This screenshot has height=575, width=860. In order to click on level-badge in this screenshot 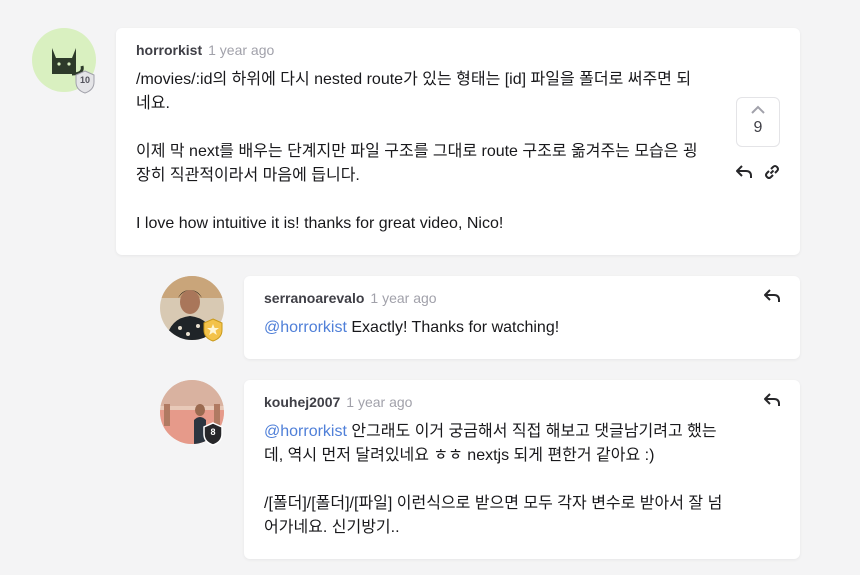, I will do `click(213, 330)`.